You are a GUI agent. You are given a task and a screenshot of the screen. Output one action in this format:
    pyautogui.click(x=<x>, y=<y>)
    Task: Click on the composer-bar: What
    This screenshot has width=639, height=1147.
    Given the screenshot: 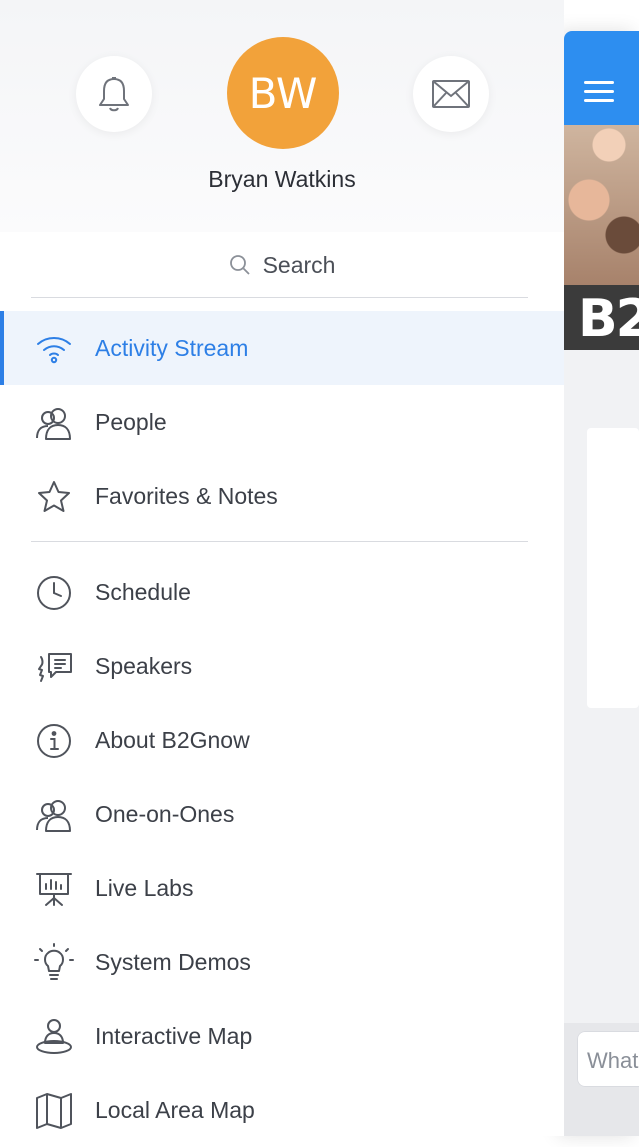 What is the action you would take?
    pyautogui.click(x=601, y=1079)
    